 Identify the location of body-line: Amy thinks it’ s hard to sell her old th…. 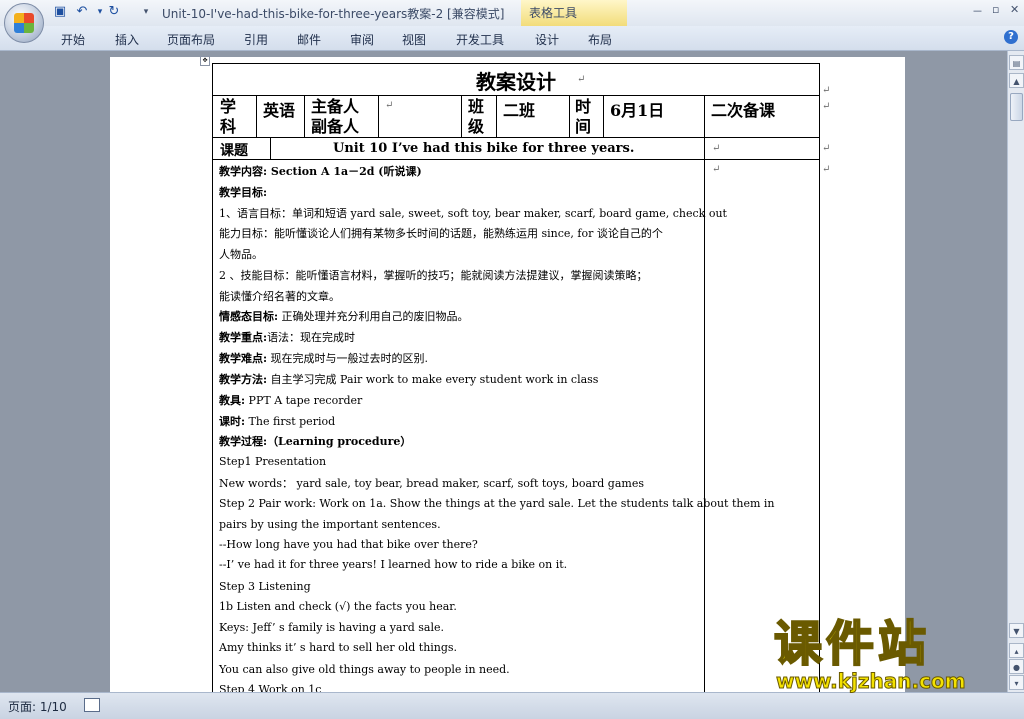
(338, 647).